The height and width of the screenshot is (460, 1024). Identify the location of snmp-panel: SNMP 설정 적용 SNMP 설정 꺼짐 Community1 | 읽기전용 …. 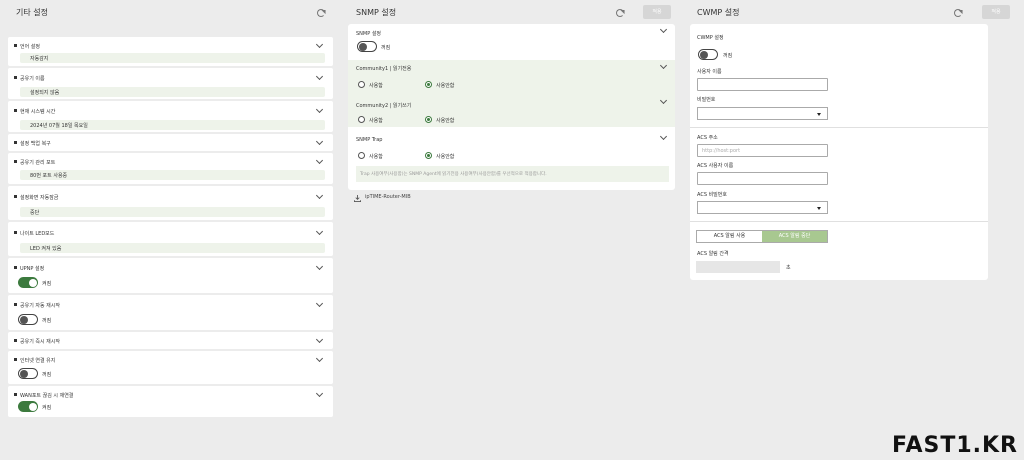
(511, 101).